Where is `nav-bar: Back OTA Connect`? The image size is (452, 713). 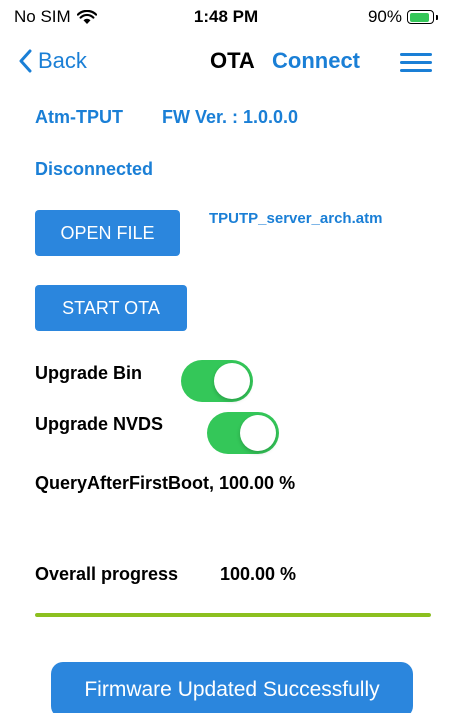 nav-bar: Back OTA Connect is located at coordinates (226, 62).